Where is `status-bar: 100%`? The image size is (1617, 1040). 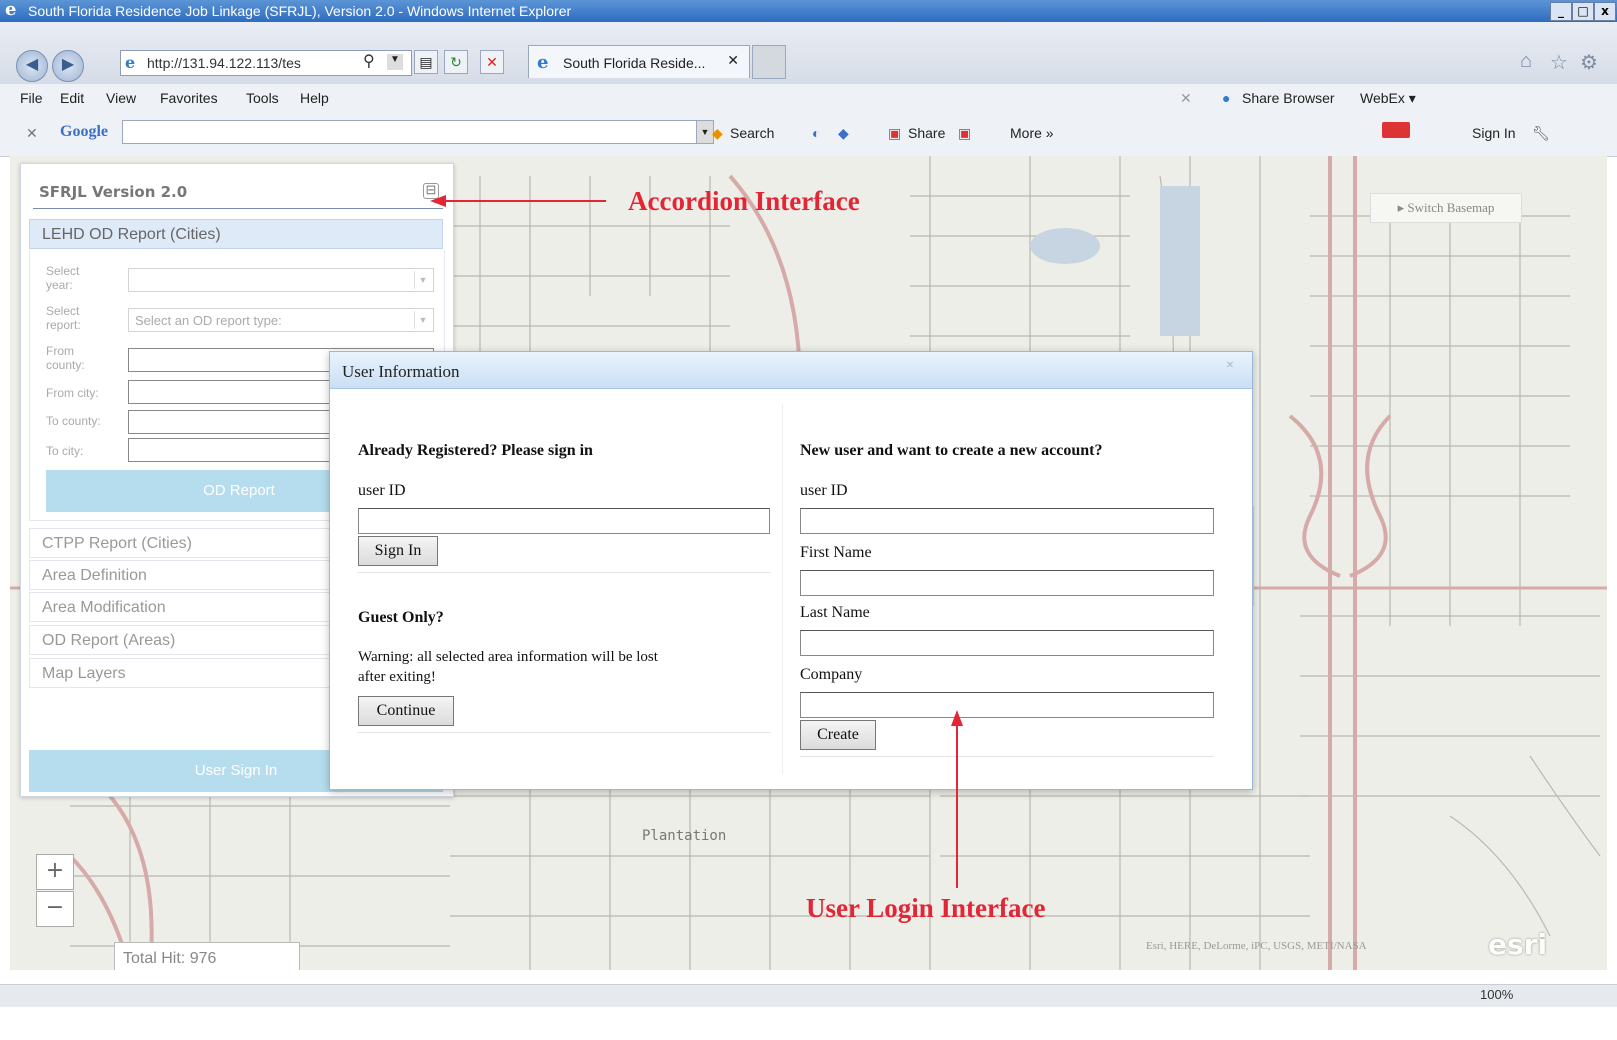 status-bar: 100% is located at coordinates (808, 1005).